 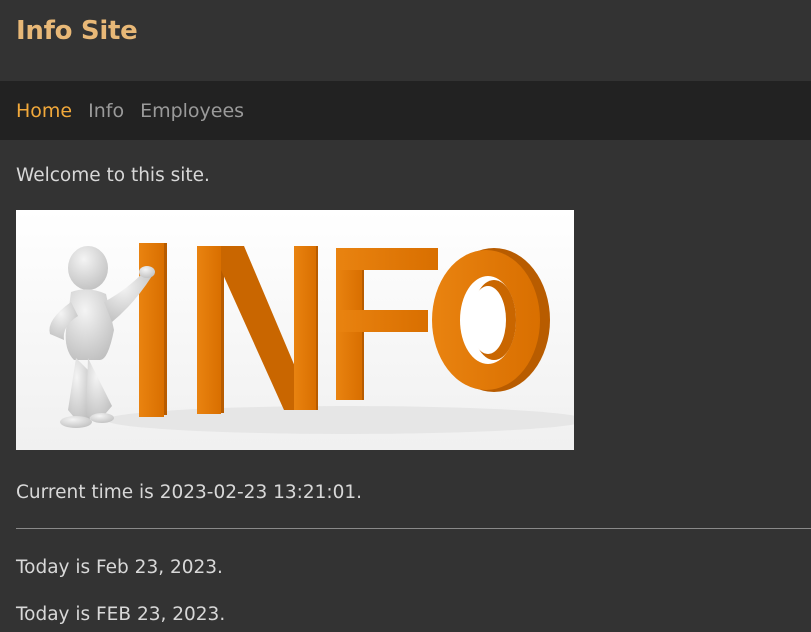 I want to click on today-text-2: Today is FEB 23, 2023., so click(x=121, y=614).